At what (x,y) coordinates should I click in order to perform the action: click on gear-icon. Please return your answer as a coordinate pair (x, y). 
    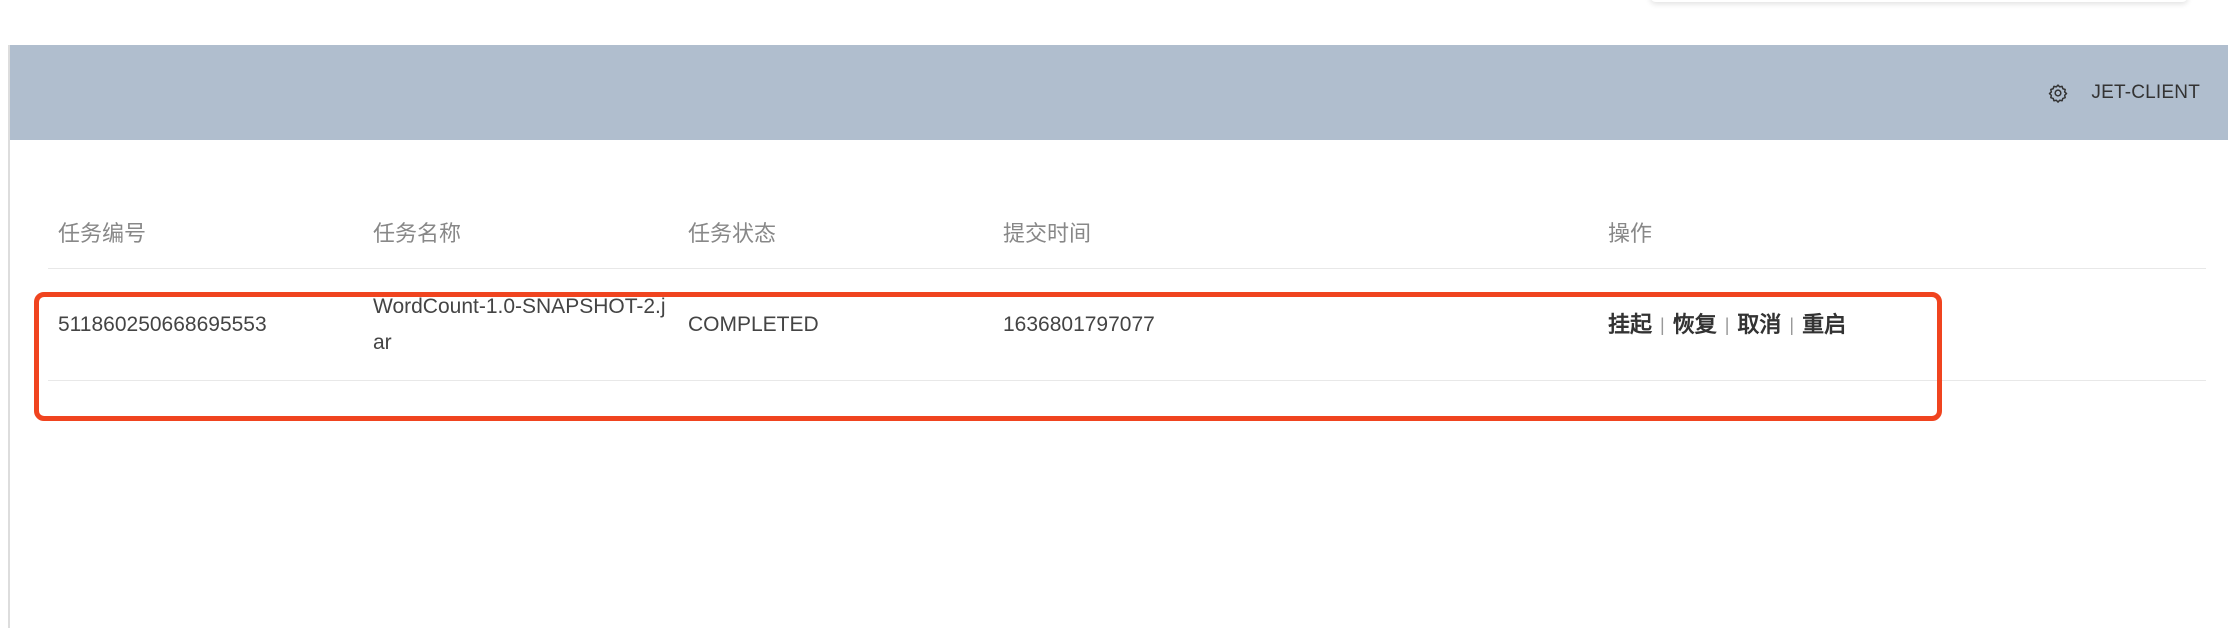
    Looking at the image, I should click on (2058, 93).